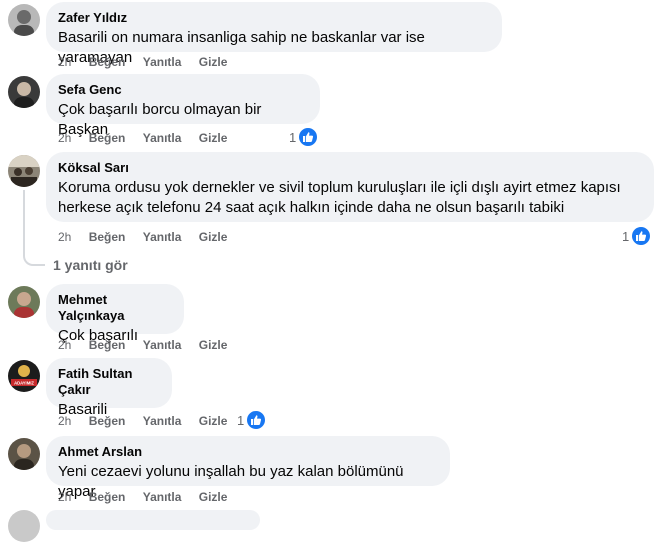 Image resolution: width=670 pixels, height=542 pixels. Describe the element at coordinates (34, 255) in the screenshot. I see `thread-connector` at that location.